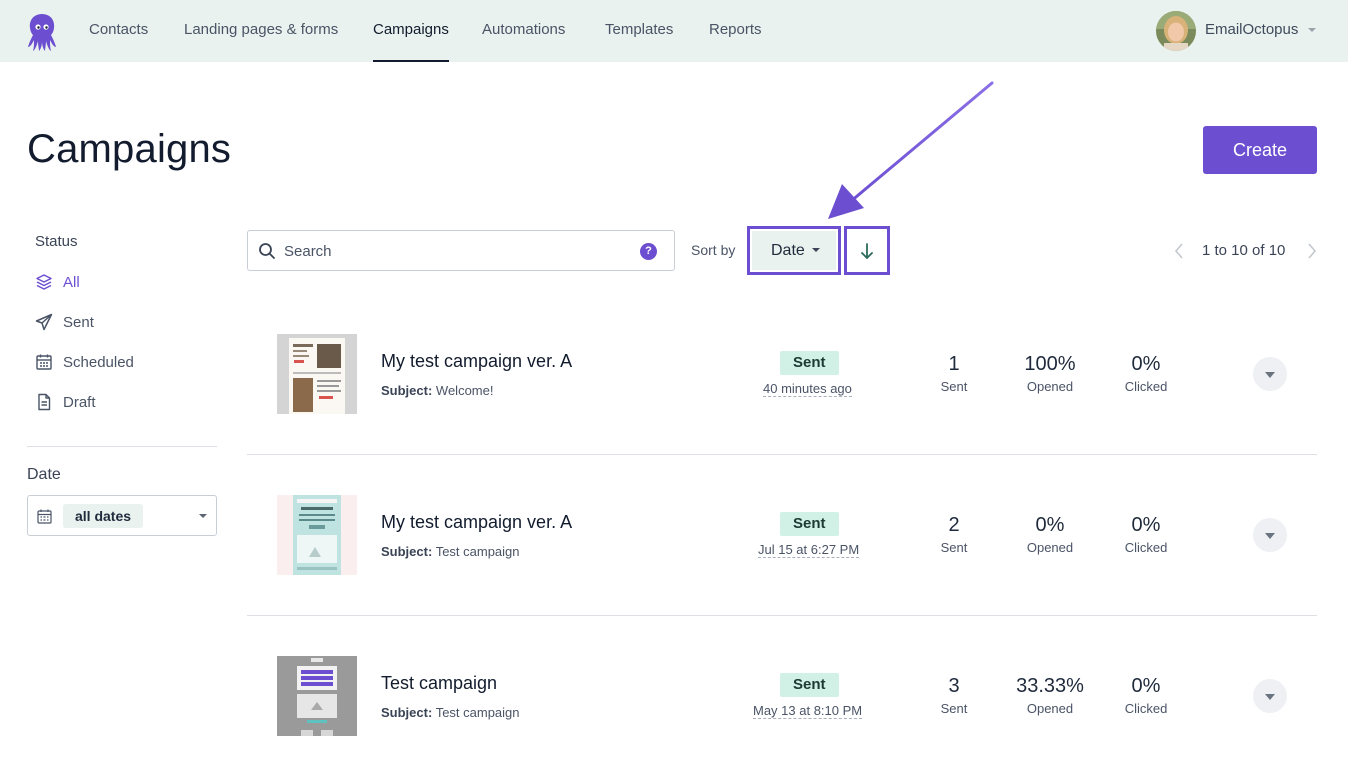 This screenshot has height=768, width=1348. What do you see at coordinates (122, 446) in the screenshot?
I see `sidebar-divider` at bounding box center [122, 446].